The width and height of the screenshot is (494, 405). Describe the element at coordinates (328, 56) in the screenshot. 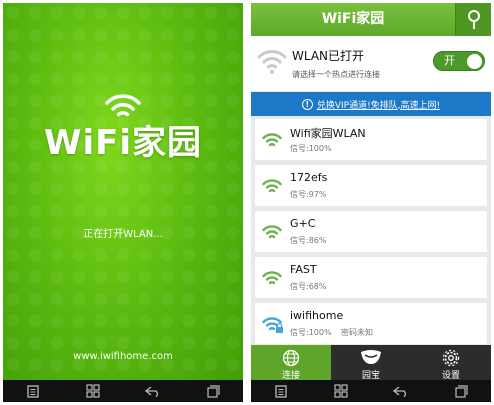

I see `wlan-status-title: WLAN已打开` at that location.